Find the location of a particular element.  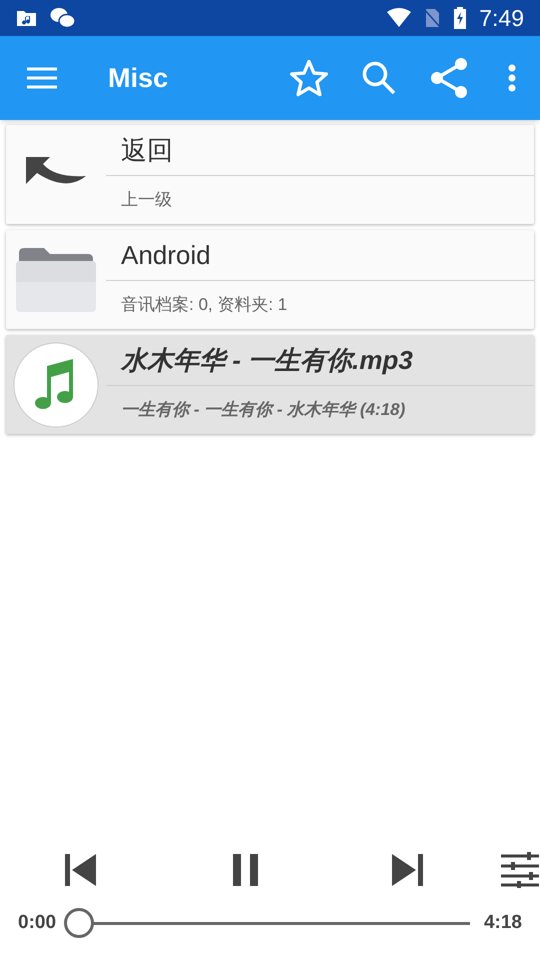

file-details: 上一级 is located at coordinates (146, 200).